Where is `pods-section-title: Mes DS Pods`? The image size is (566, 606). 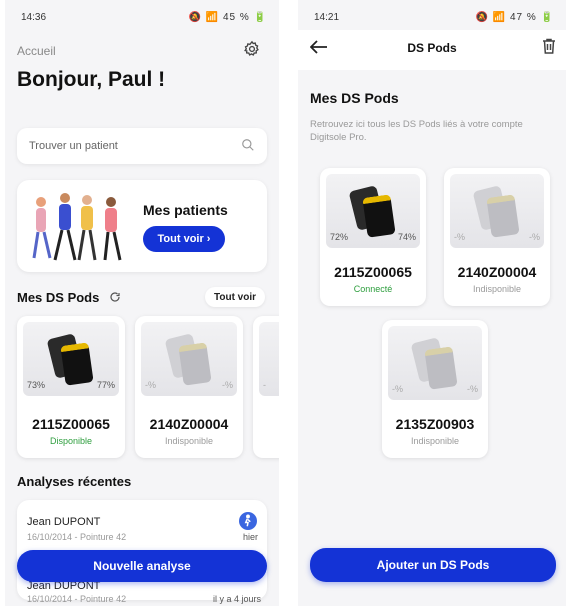
pods-section-title: Mes DS Pods is located at coordinates (58, 297).